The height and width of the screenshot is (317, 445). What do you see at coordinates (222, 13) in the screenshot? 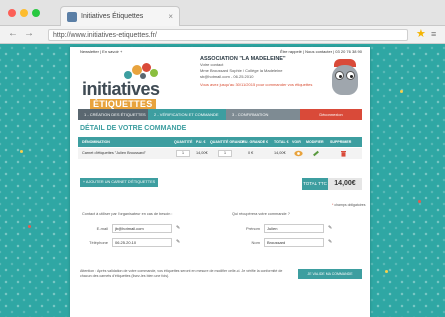
I see `browser-titlebar: Initiatives Étiquettes ×` at bounding box center [222, 13].